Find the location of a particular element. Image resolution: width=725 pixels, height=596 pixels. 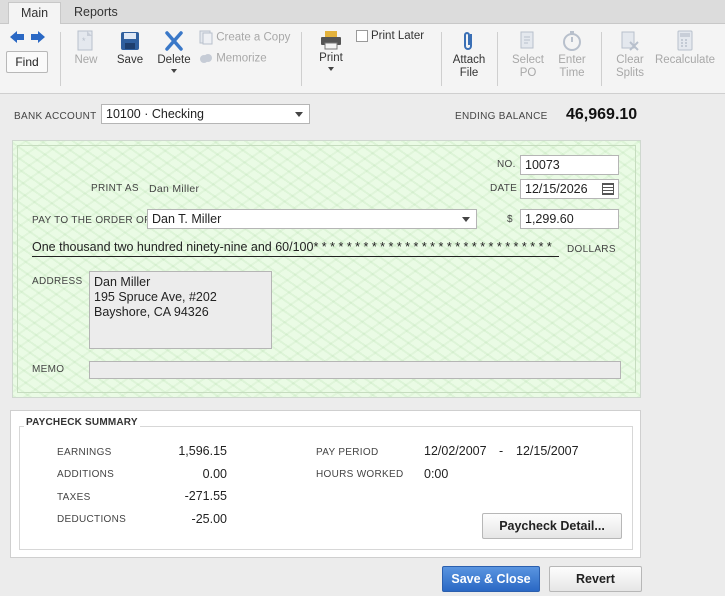

print-later-checkbox: Print Later is located at coordinates (396, 36).